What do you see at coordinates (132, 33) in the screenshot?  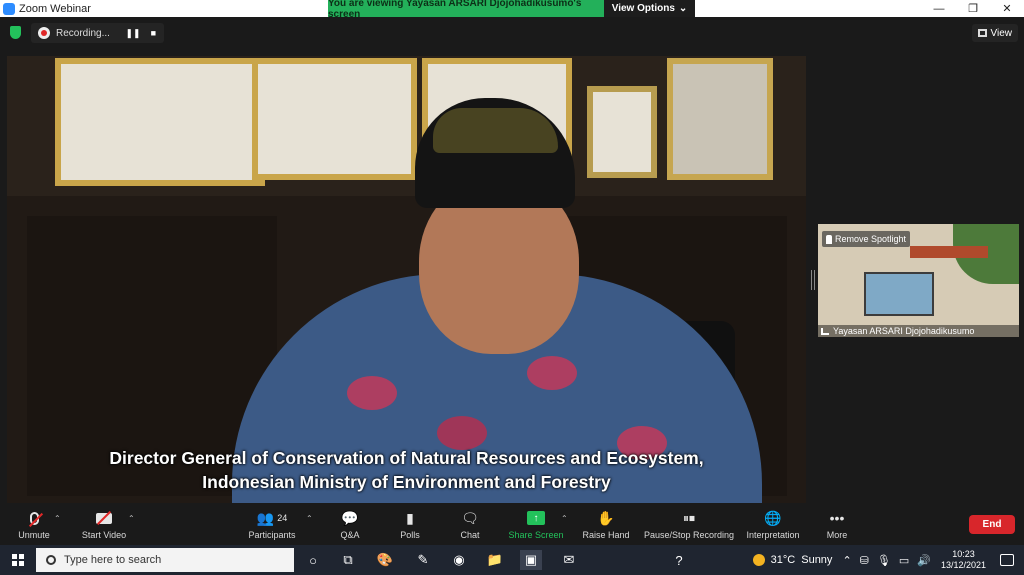 I see `pause-recording-button: ❚❚` at bounding box center [132, 33].